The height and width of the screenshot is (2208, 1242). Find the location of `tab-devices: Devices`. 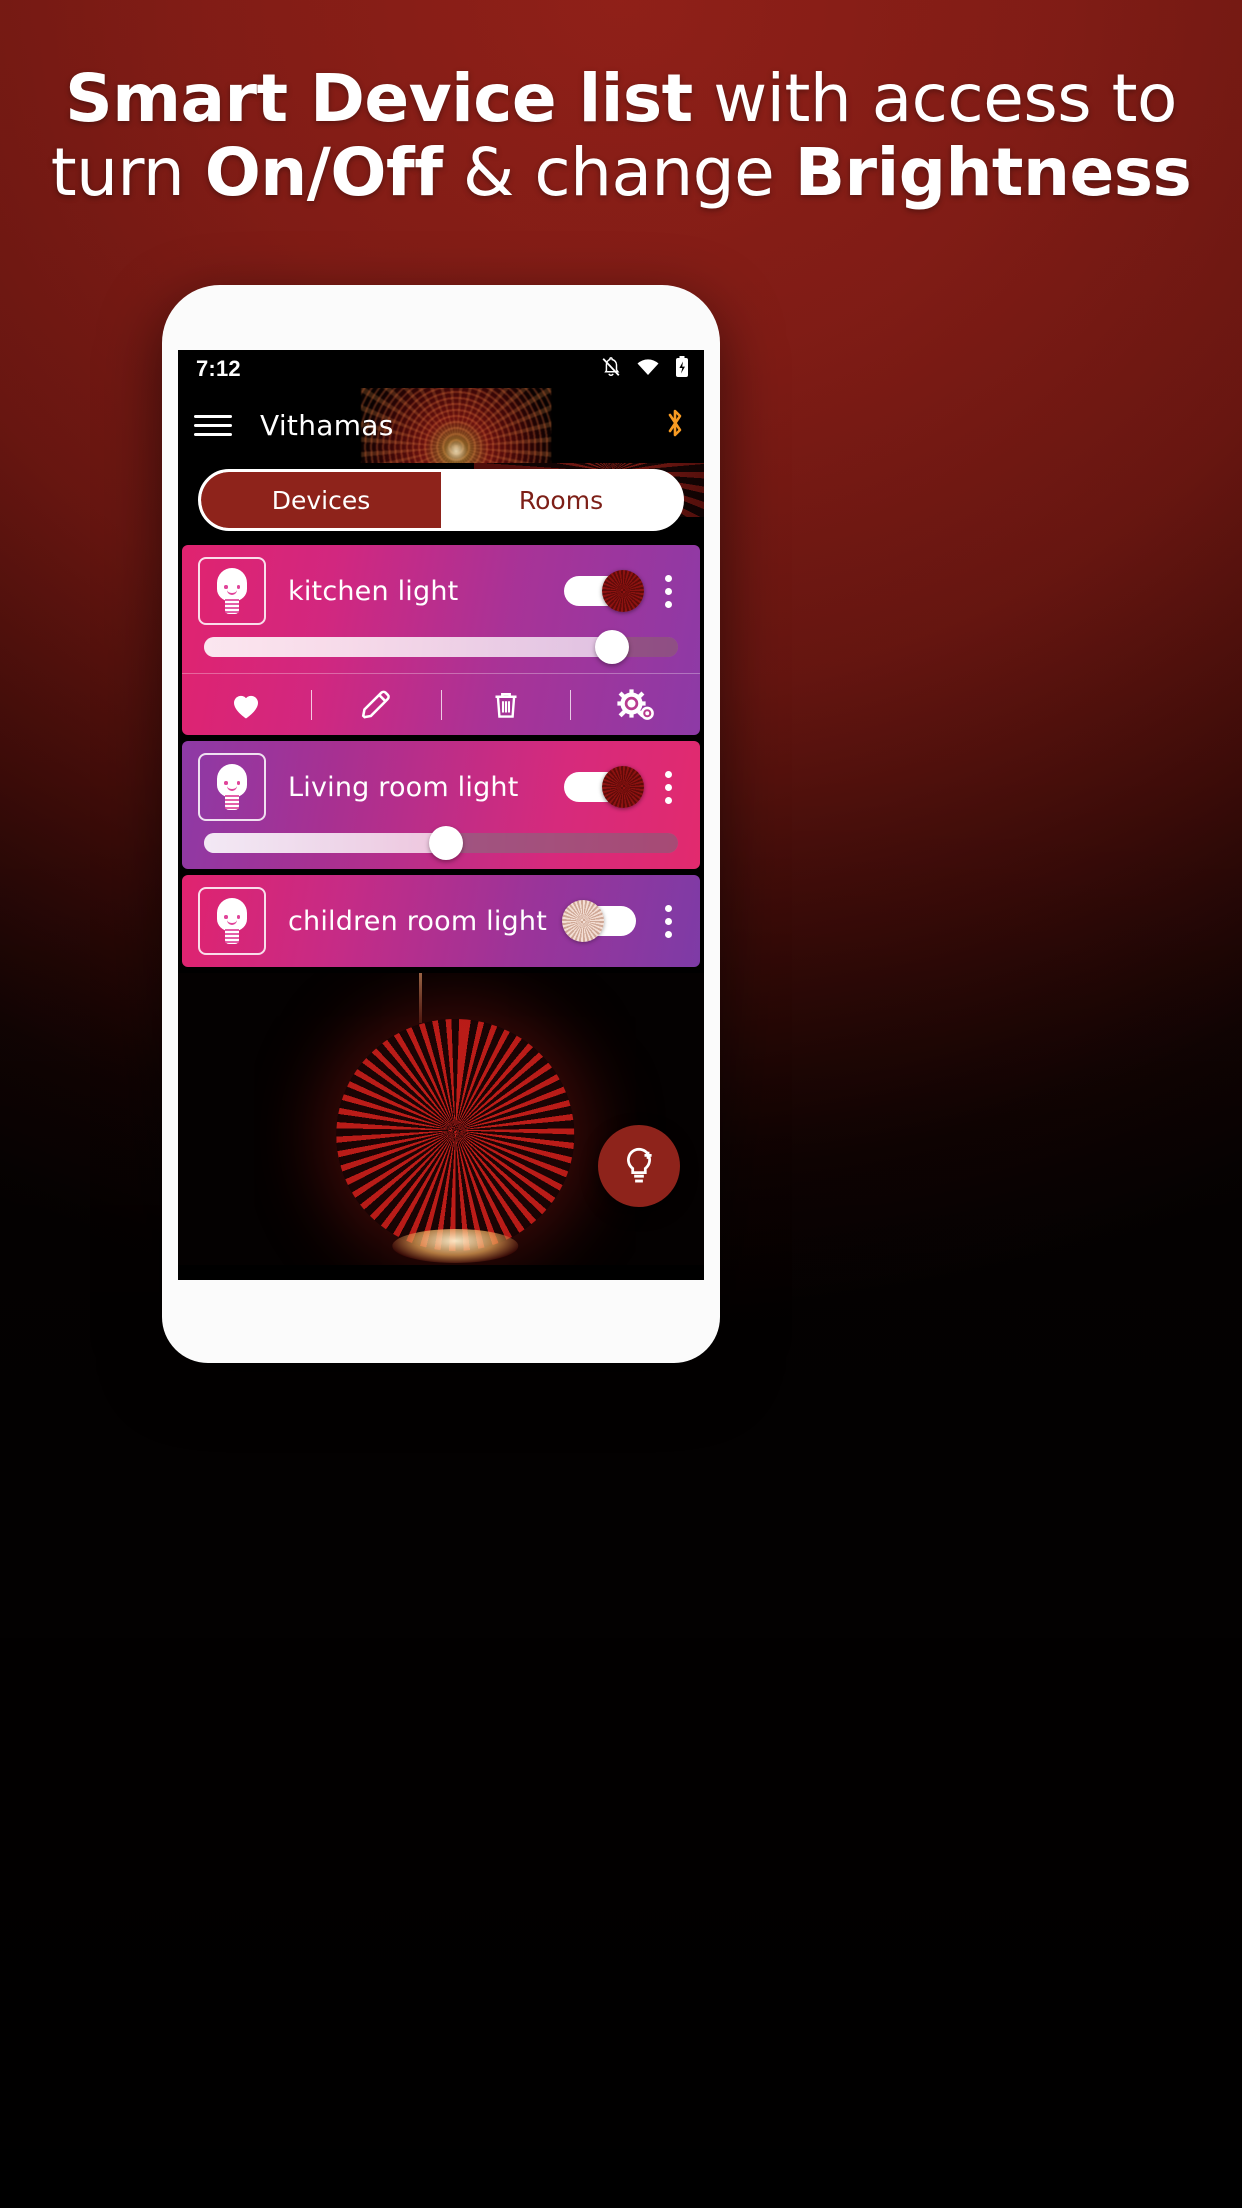

tab-devices: Devices is located at coordinates (321, 500).